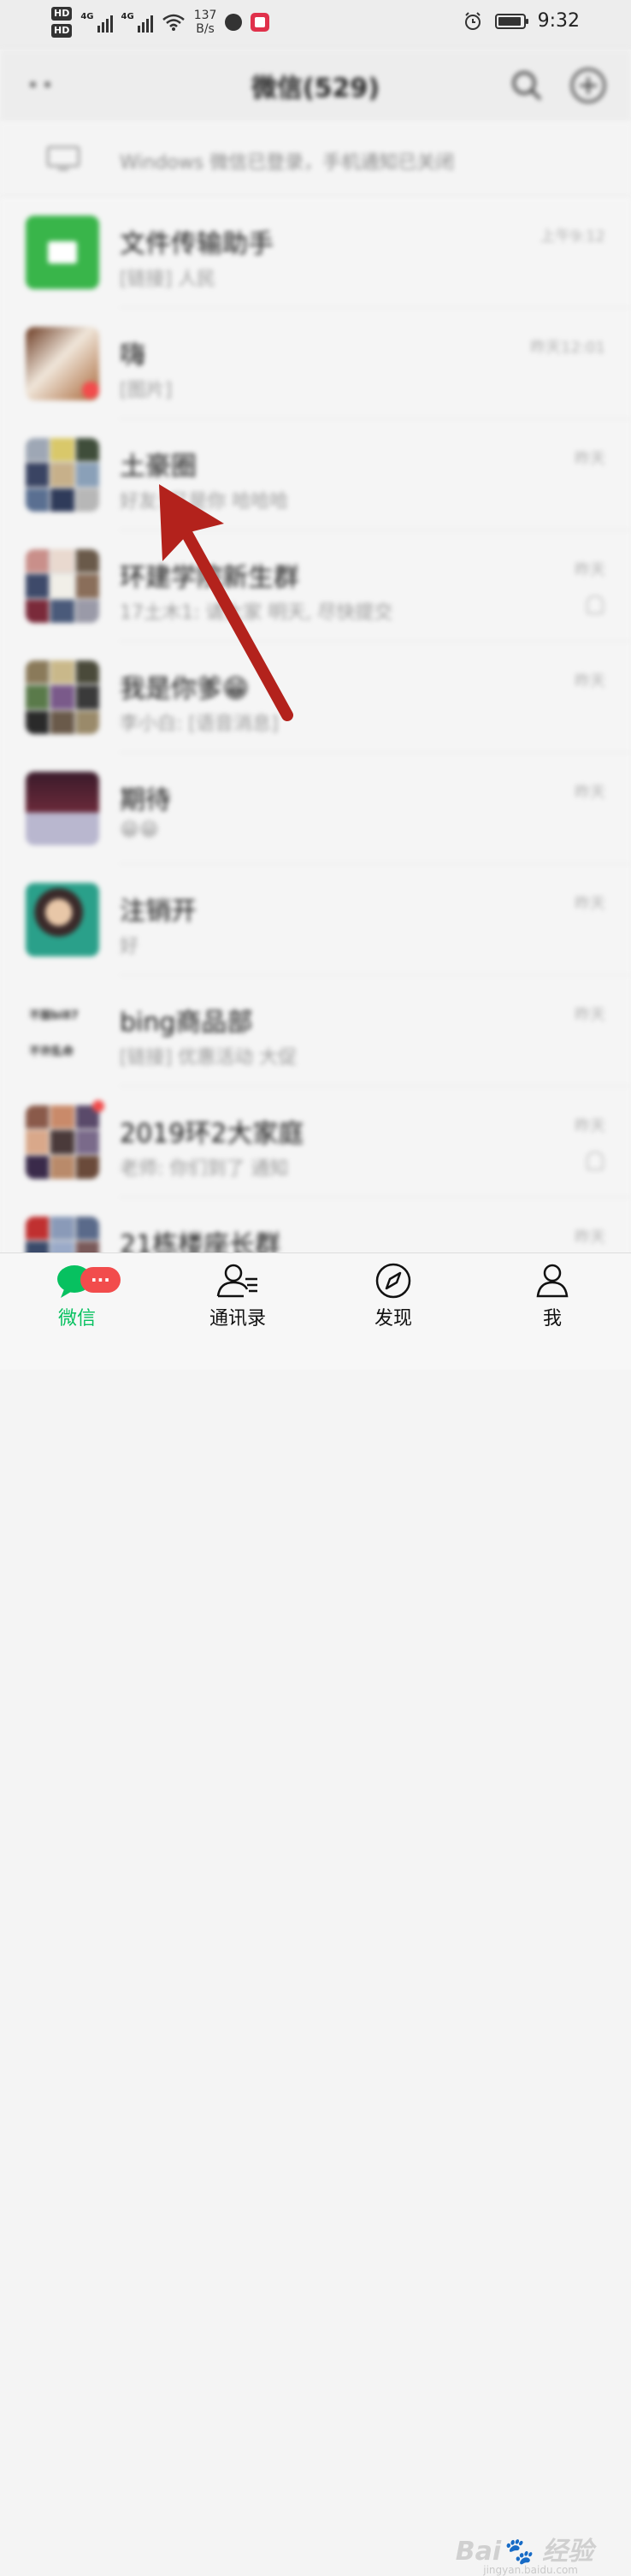 This screenshot has width=631, height=2576. Describe the element at coordinates (139, 830) in the screenshot. I see `chat-preview: 😁😁` at that location.